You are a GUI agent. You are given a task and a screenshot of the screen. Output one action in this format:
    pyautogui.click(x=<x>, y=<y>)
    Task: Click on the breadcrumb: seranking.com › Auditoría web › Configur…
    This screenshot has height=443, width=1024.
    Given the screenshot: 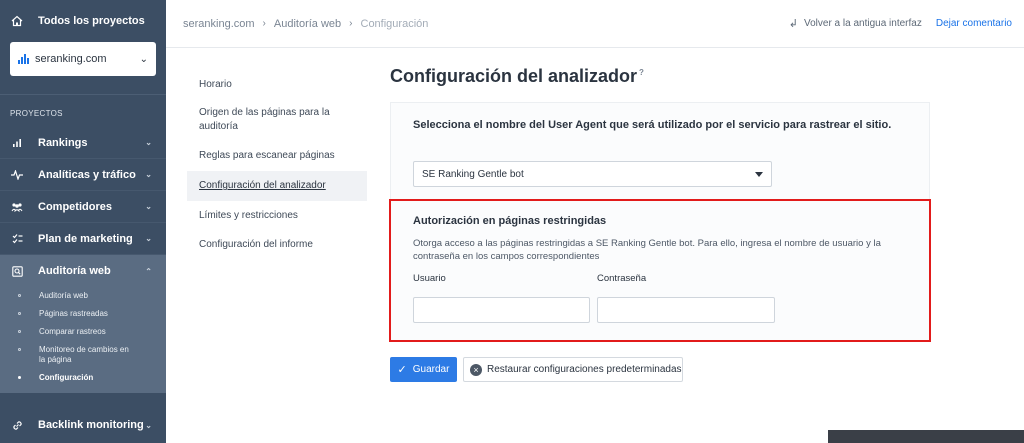 What is the action you would take?
    pyautogui.click(x=477, y=24)
    